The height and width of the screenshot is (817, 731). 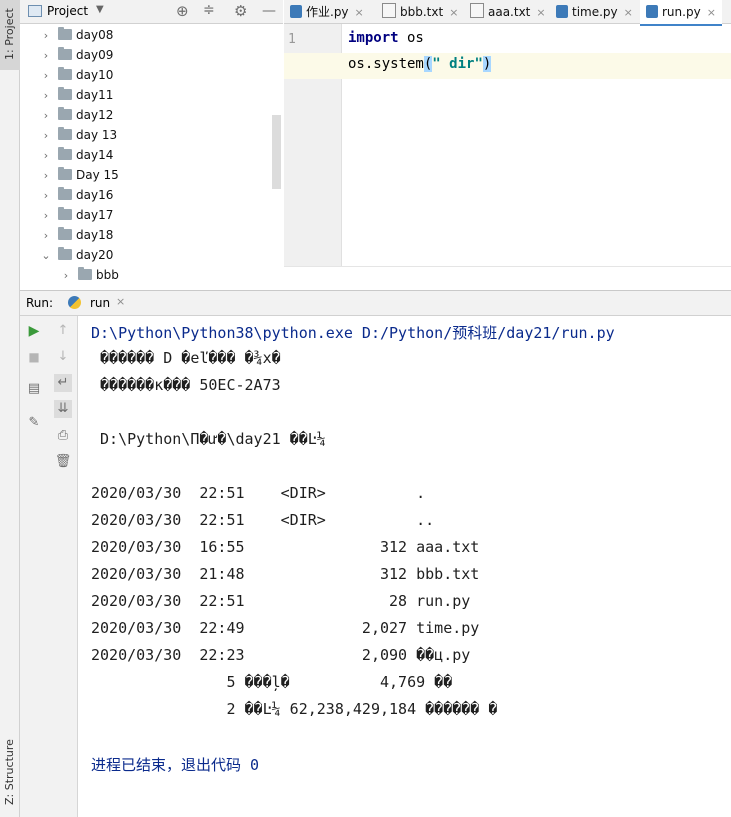 What do you see at coordinates (276, 152) in the screenshot?
I see `project-tree-scrollbar` at bounding box center [276, 152].